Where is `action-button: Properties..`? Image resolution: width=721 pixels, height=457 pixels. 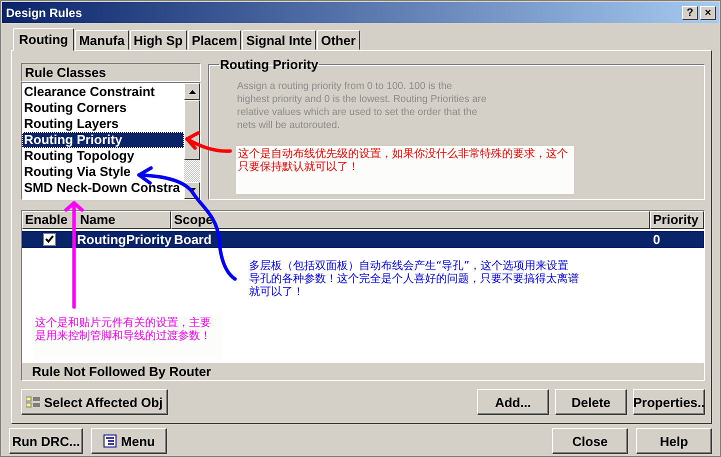 action-button: Properties.. is located at coordinates (669, 402).